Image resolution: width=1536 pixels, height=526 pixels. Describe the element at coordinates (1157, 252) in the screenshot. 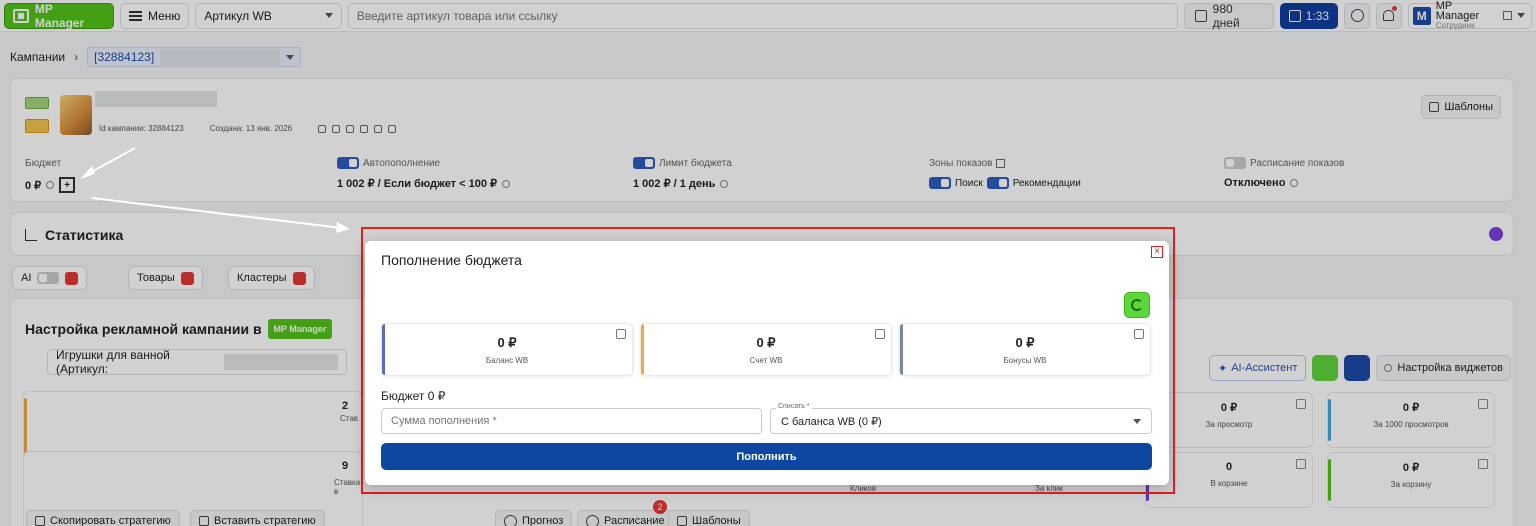

I see `close-icon: ×` at that location.